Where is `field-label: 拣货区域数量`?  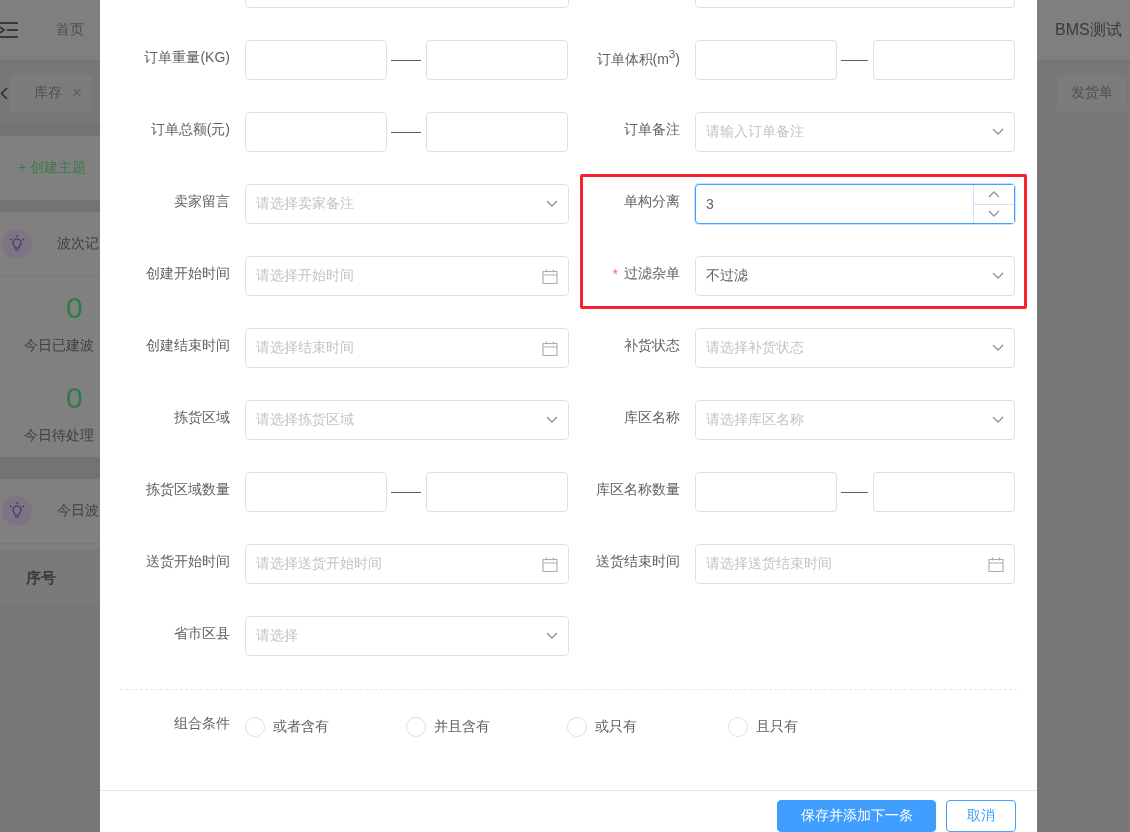
field-label: 拣货区域数量 is located at coordinates (188, 490).